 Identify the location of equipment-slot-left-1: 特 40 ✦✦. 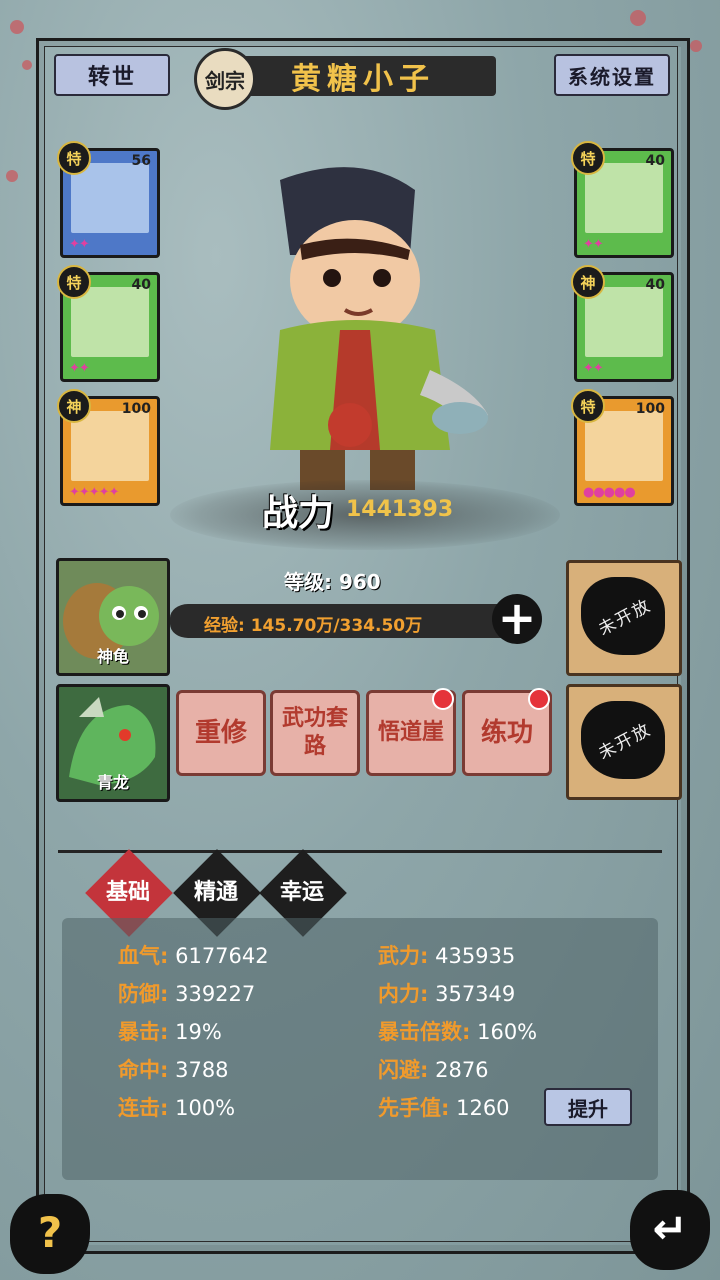
(108, 323).